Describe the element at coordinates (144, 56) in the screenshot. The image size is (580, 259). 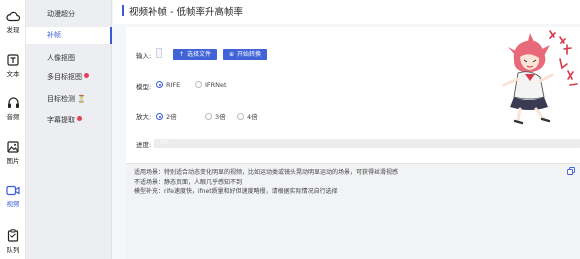
I see `input-label: 输入:` at that location.